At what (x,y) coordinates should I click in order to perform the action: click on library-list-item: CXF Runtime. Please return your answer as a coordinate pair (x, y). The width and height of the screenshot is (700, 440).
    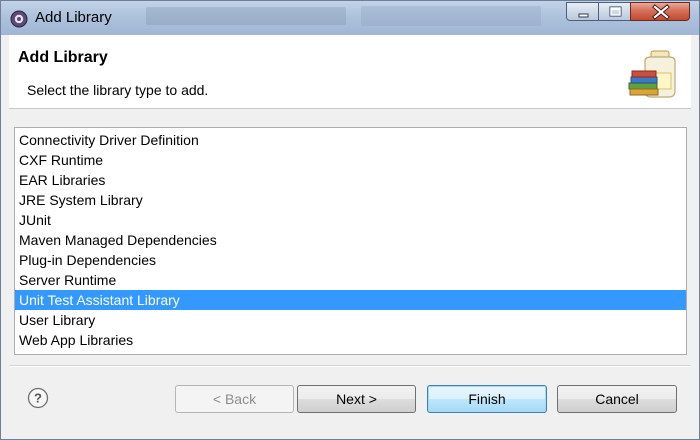
    Looking at the image, I should click on (350, 160).